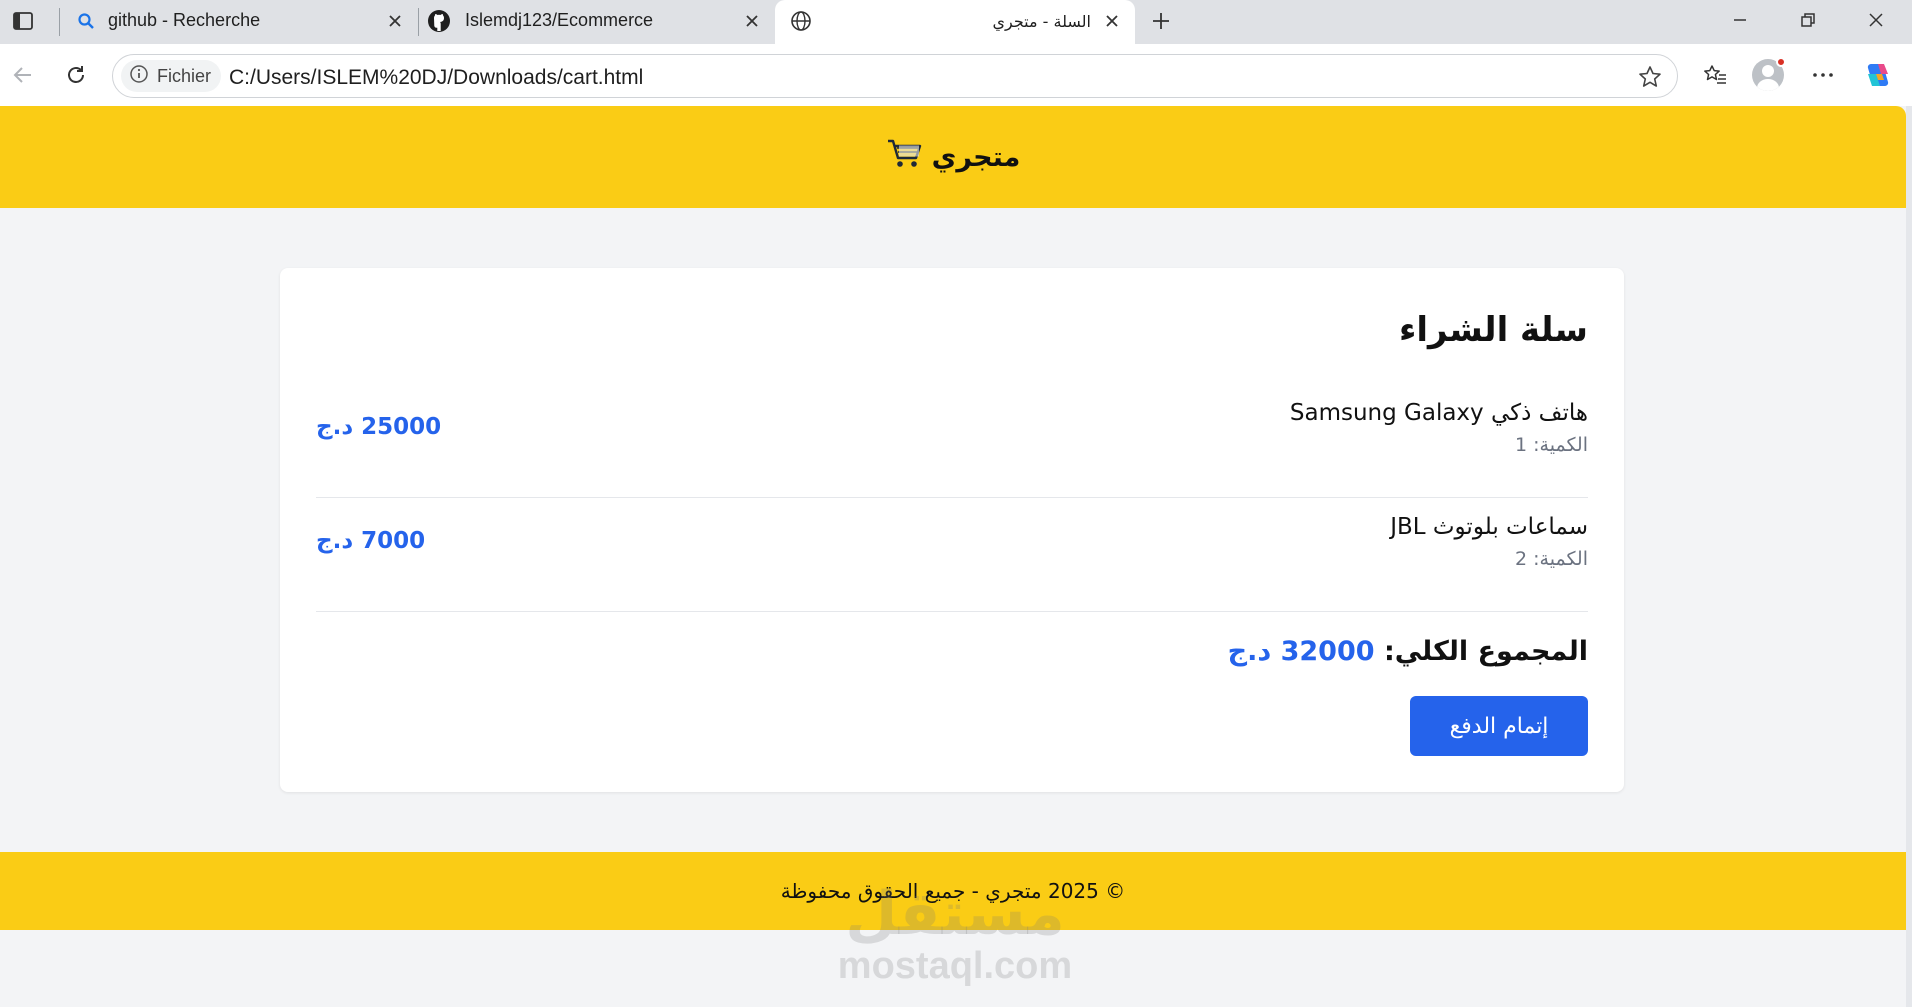 This screenshot has height=1007, width=1912. Describe the element at coordinates (955, 966) in the screenshot. I see `watermark-text: mostaql.com` at that location.